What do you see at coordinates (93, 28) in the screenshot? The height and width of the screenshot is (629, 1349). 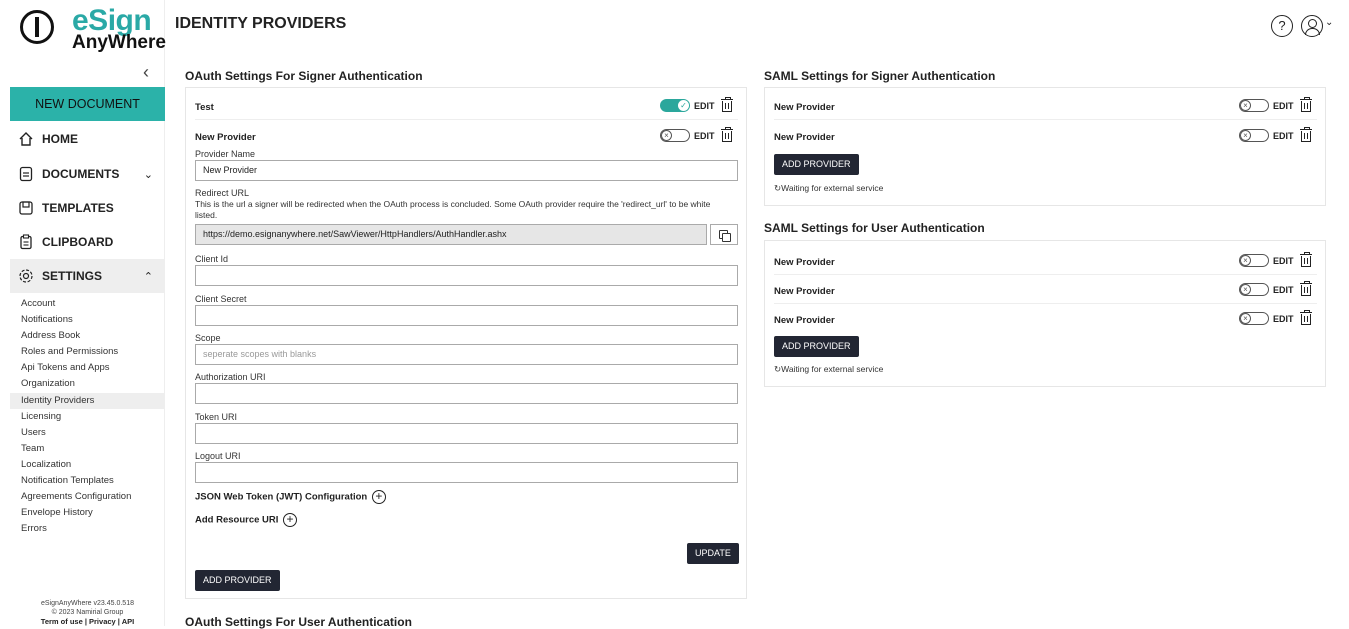 I see `esign-logo: eSign AnyWhere` at bounding box center [93, 28].